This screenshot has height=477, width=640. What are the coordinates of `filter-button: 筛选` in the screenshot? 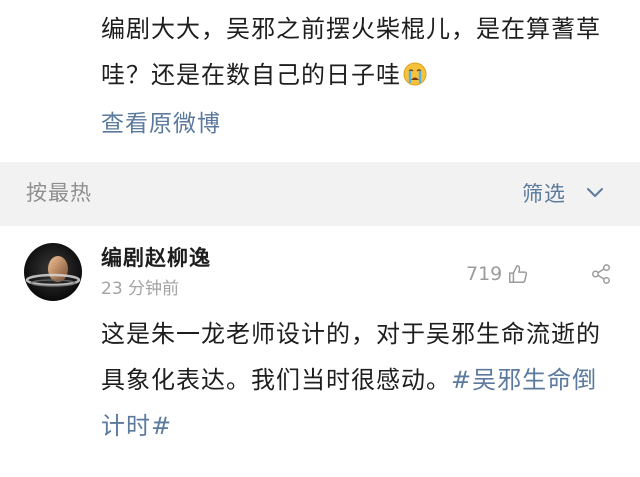 It's located at (563, 193).